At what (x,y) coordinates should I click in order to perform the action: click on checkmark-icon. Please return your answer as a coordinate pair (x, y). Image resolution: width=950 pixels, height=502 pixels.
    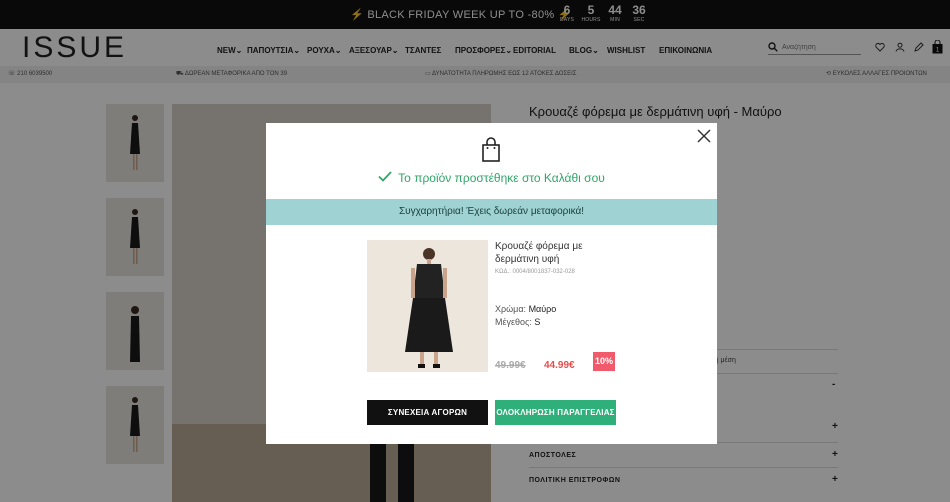
    Looking at the image, I should click on (385, 176).